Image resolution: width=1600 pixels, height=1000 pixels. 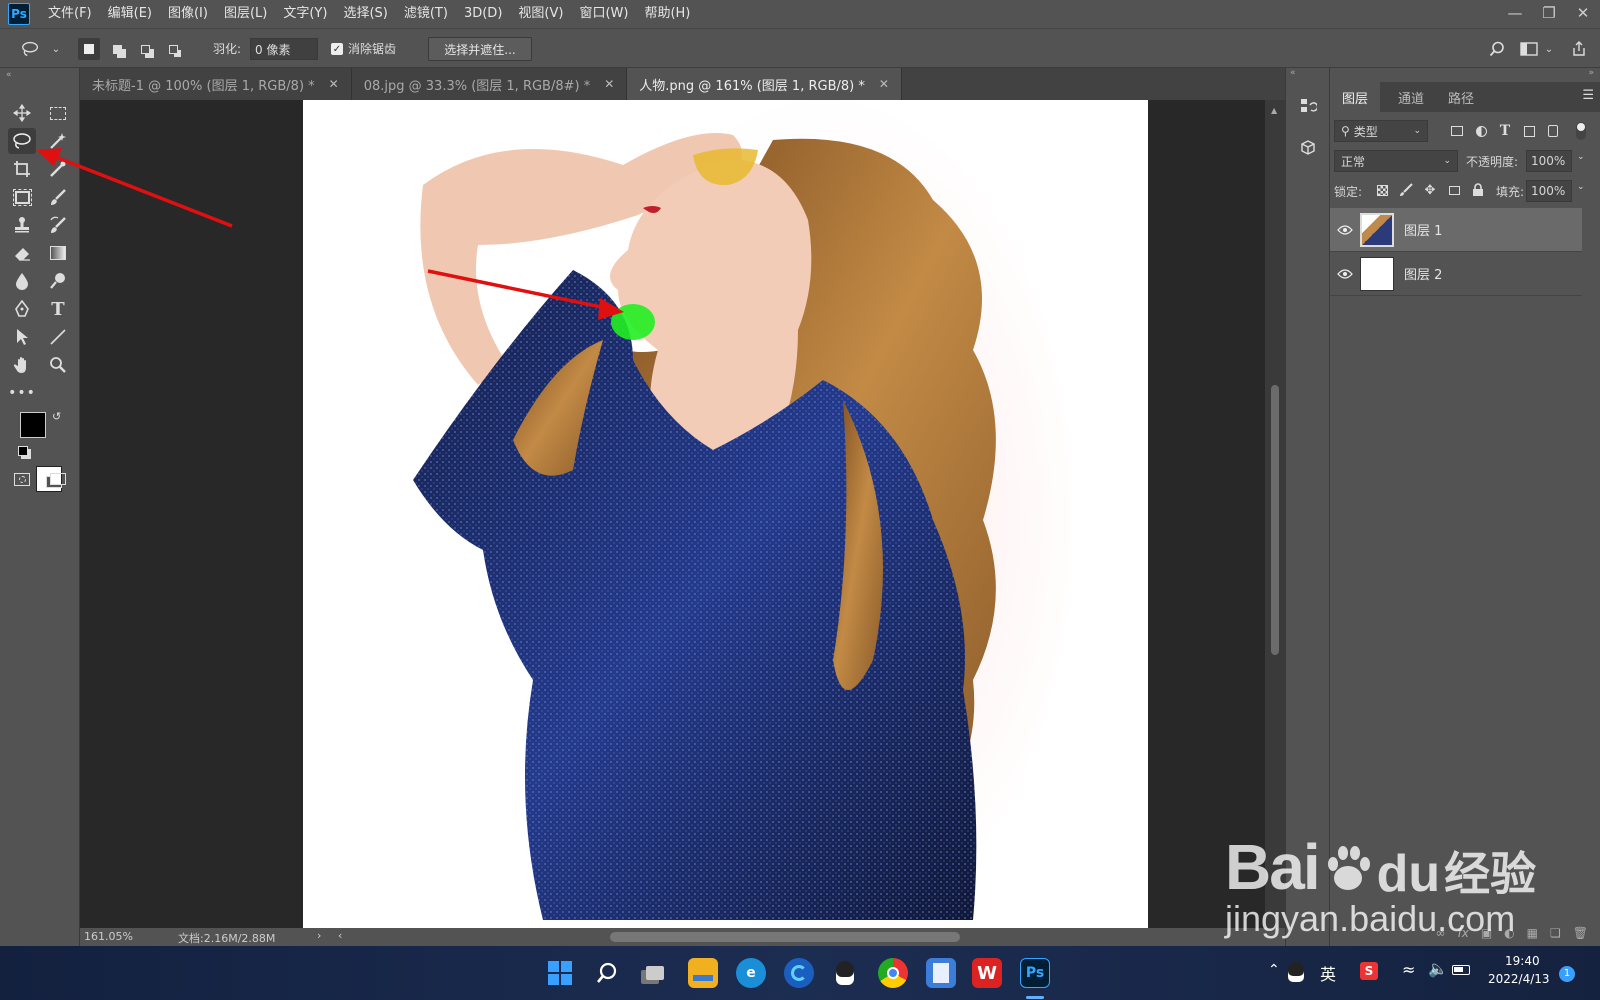 I want to click on lasso-tool-icon, so click(x=22, y=141).